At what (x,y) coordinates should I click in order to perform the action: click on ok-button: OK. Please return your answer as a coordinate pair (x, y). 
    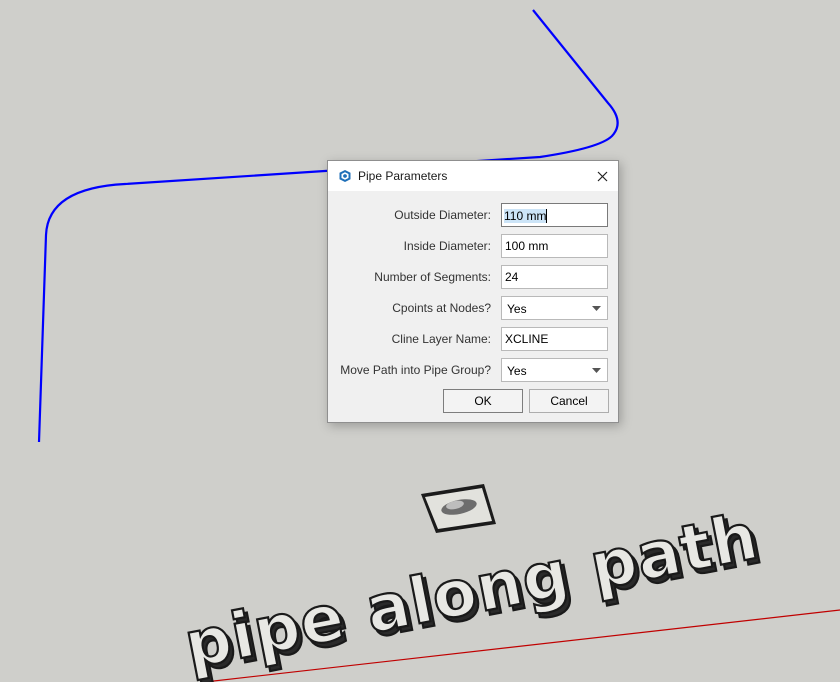
    Looking at the image, I should click on (483, 401).